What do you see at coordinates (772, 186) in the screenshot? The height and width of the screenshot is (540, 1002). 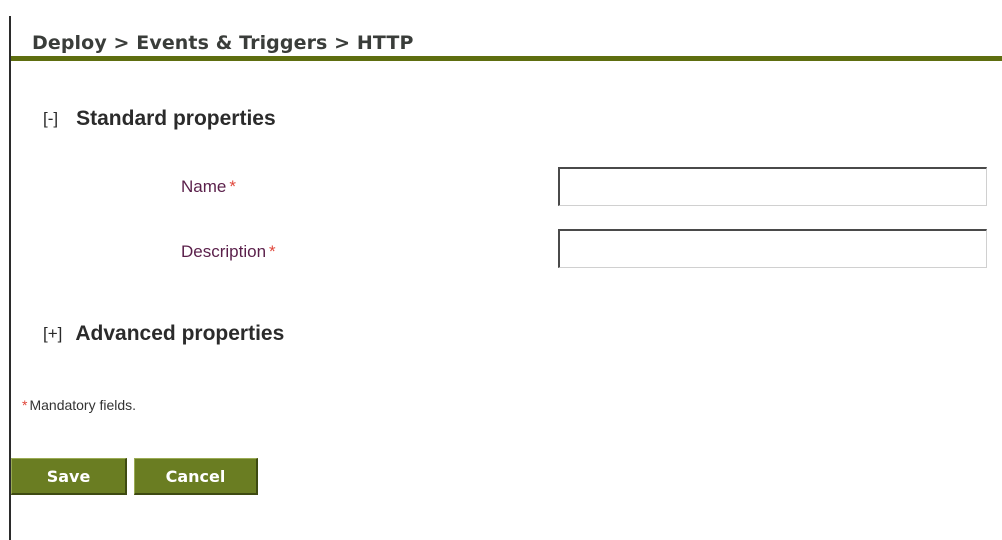 I see `name-field` at bounding box center [772, 186].